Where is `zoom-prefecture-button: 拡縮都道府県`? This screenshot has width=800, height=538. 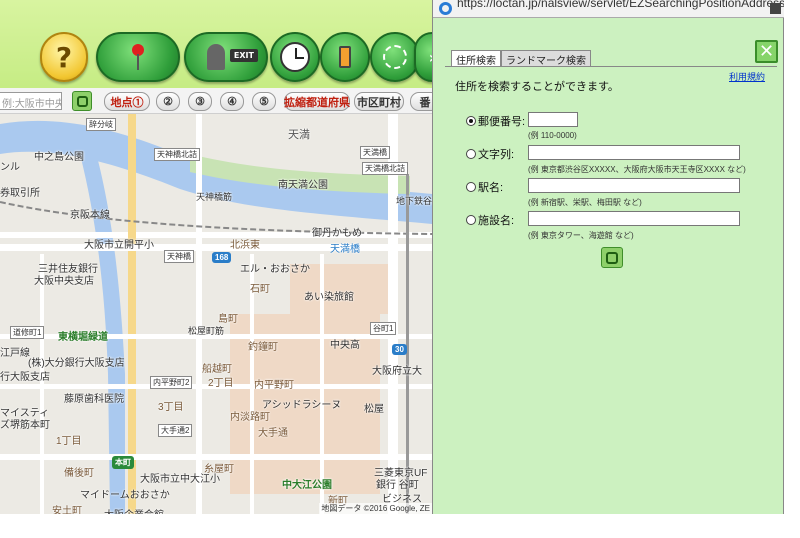
zoom-prefecture-button: 拡縮都道府県 is located at coordinates (317, 101).